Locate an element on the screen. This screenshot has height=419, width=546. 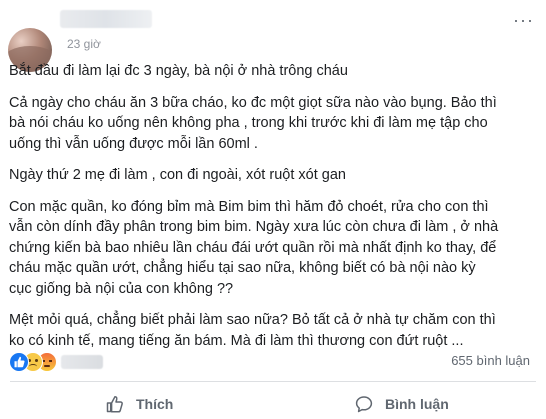
post-timestamp: 23 giờ is located at coordinates (84, 44).